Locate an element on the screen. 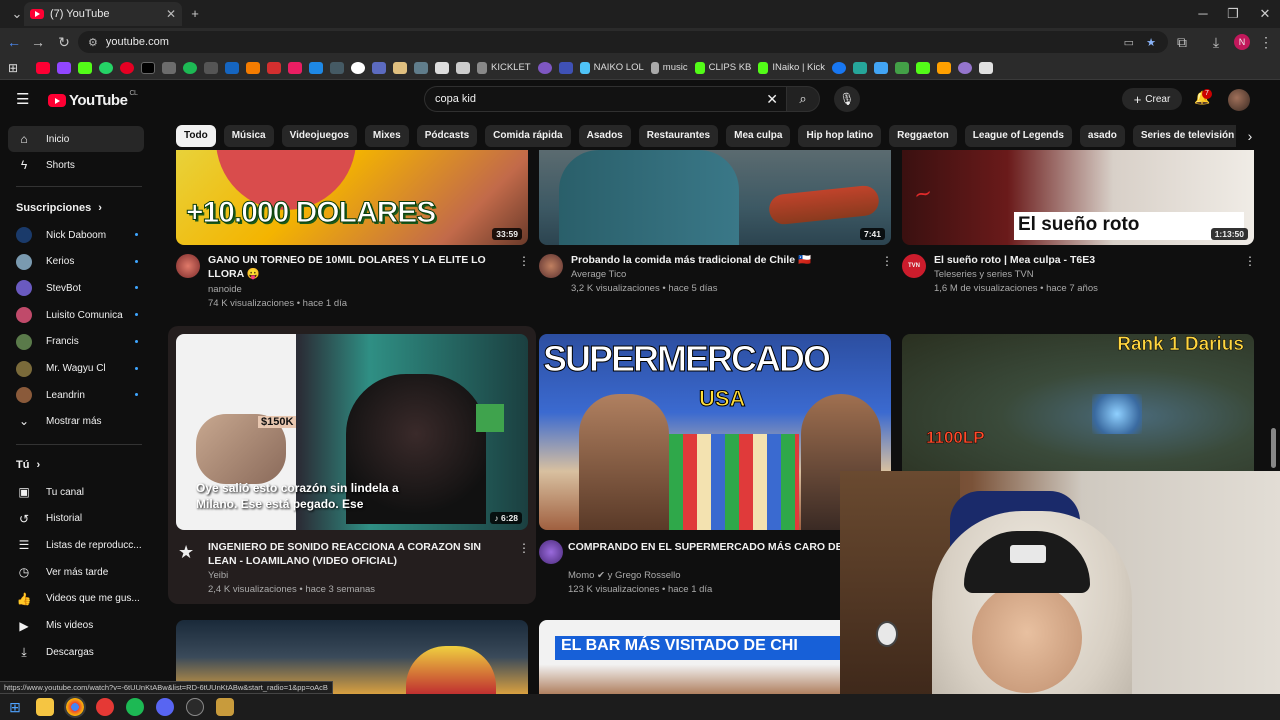 This screenshot has height=720, width=1280. show-more-button: ⌄ Mostrar más is located at coordinates (76, 421).